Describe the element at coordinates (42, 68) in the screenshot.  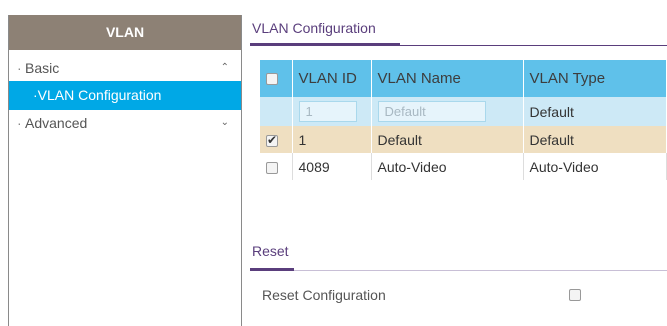
I see `sidebar-item-label: Basic` at that location.